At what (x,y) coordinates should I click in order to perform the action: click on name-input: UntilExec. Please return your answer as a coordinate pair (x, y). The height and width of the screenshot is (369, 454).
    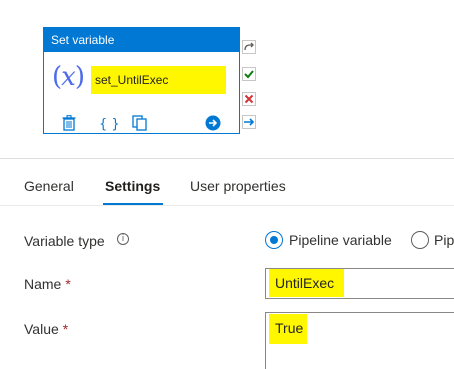
    Looking at the image, I should click on (359, 283).